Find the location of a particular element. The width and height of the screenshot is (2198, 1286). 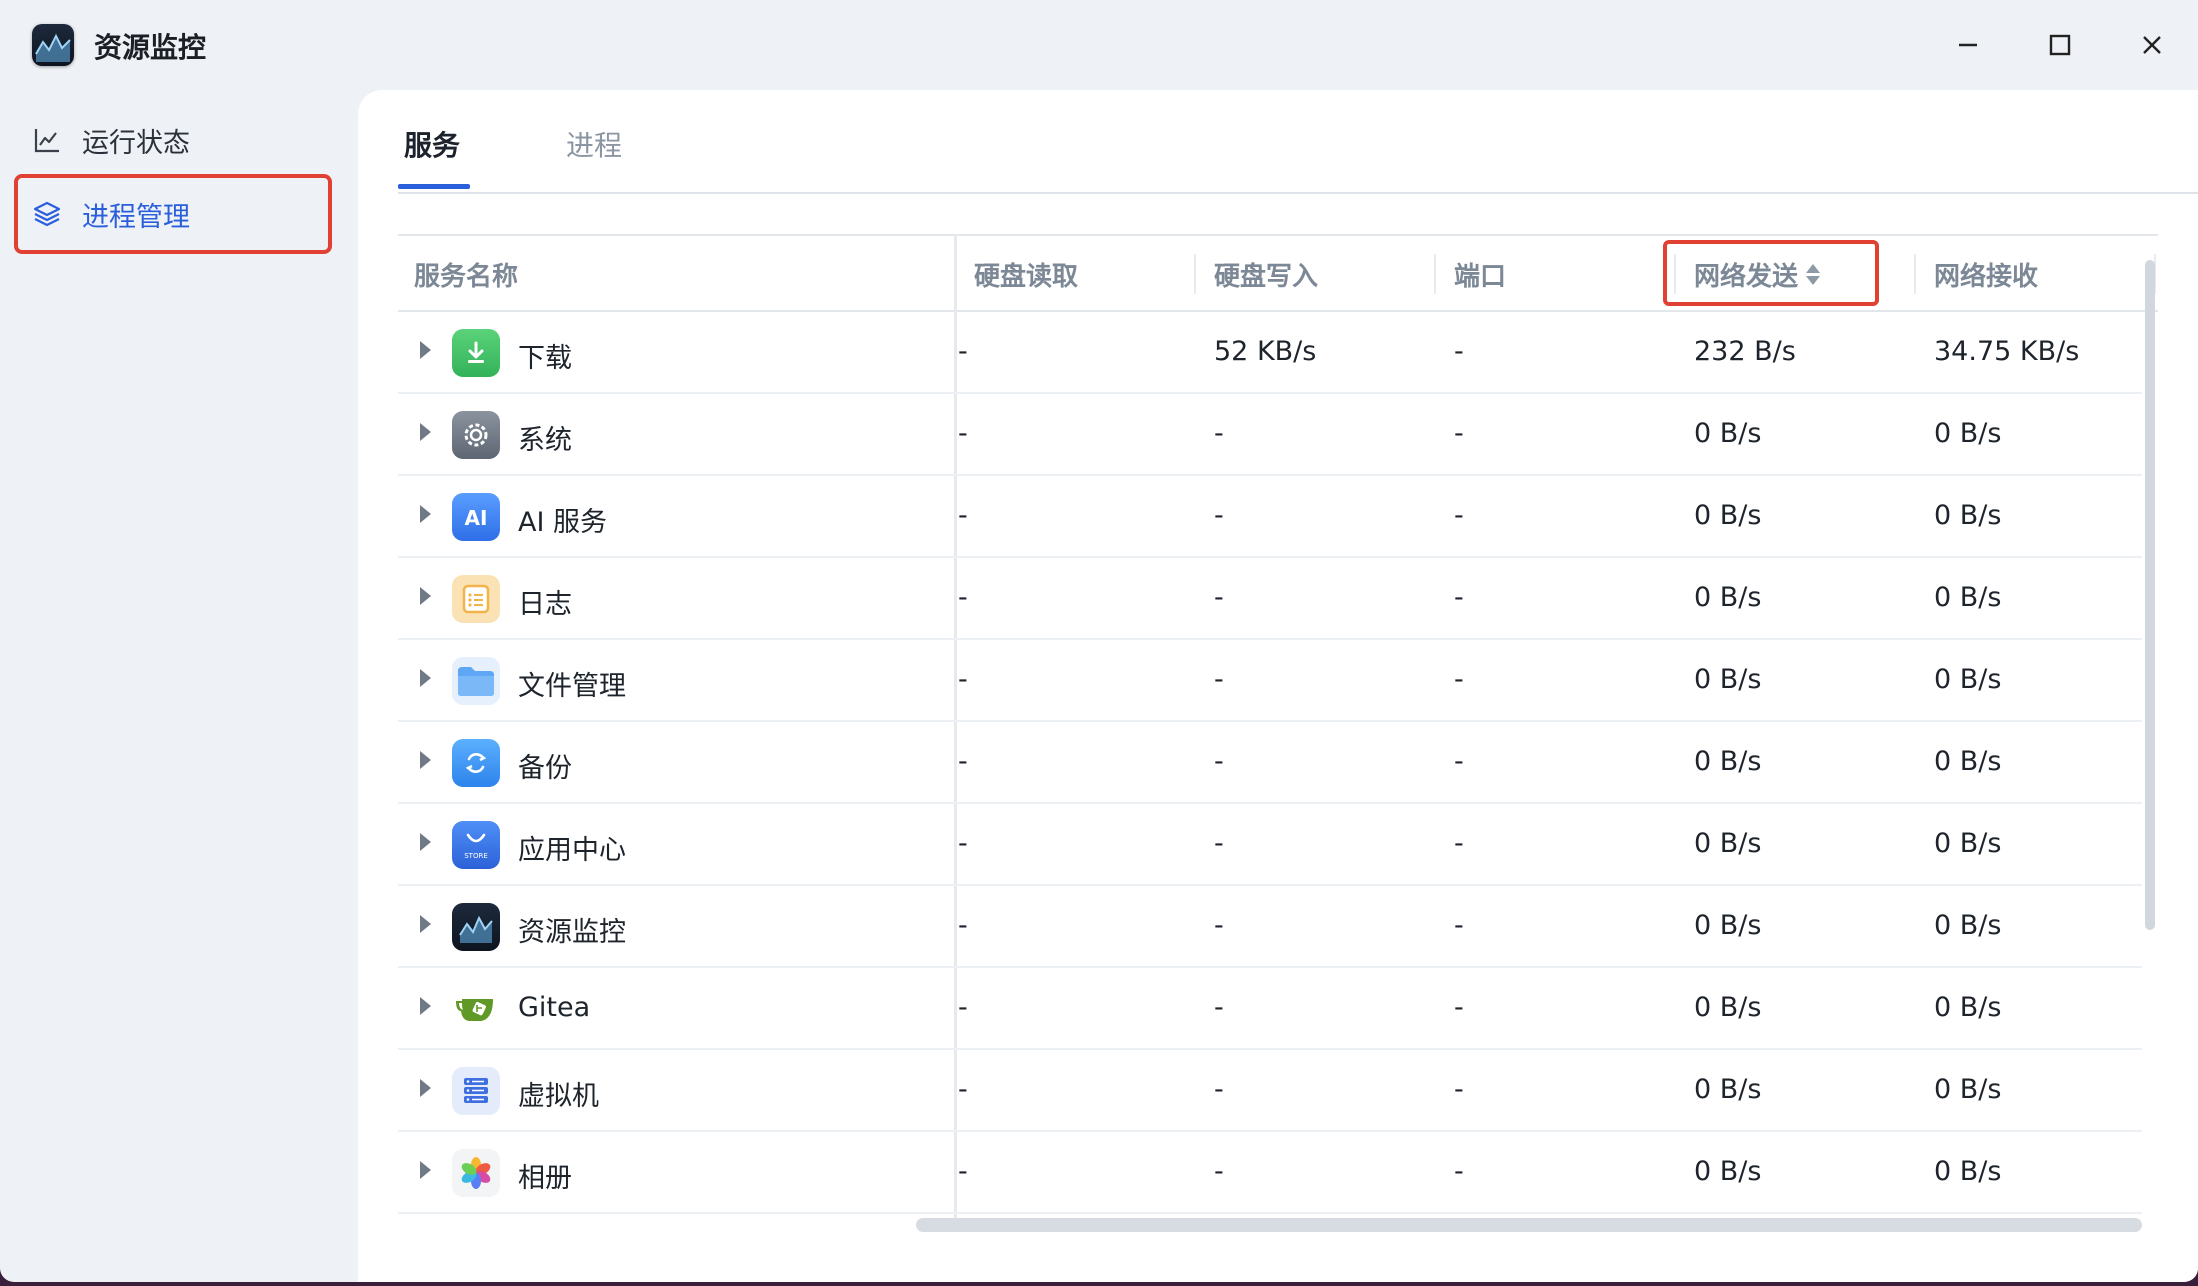

resource-monitor-app-icon is located at coordinates (53, 45).